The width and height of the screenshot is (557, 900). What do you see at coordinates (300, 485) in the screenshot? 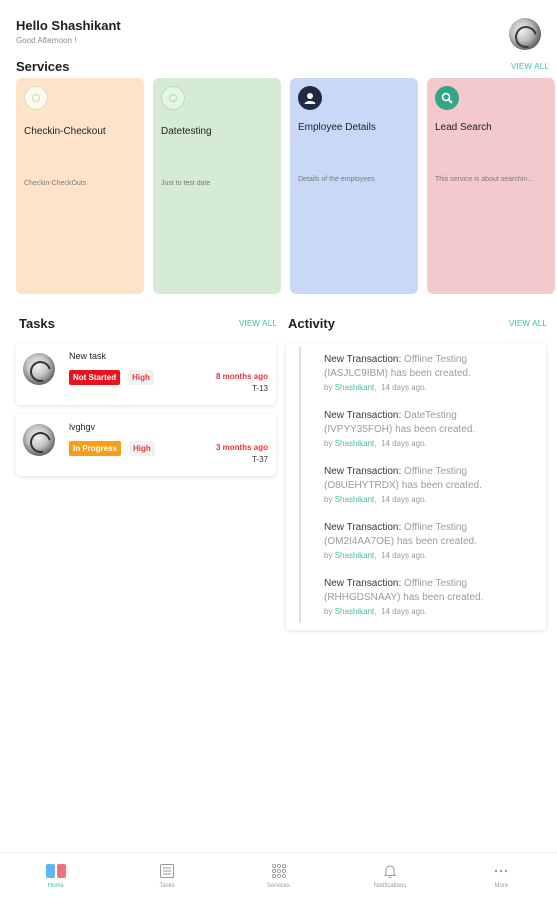
I see `timeline-line` at bounding box center [300, 485].